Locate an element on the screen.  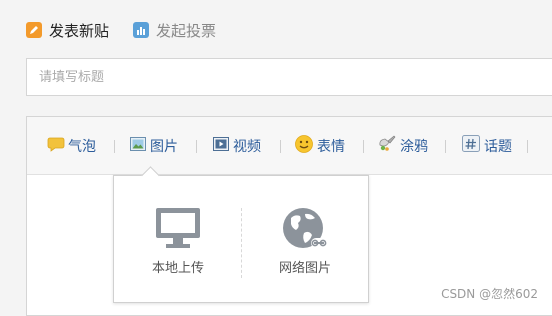
smiley-icon is located at coordinates (304, 146).